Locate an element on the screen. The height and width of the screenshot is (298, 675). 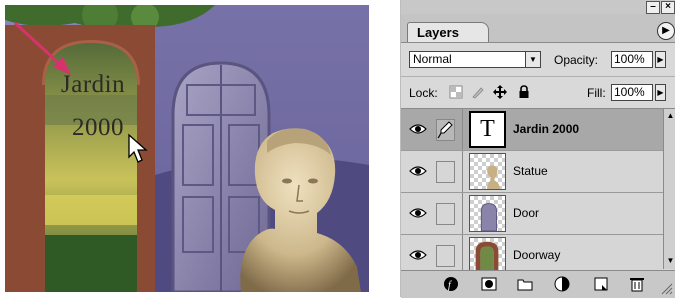
door-thumb-image is located at coordinates (488, 217).